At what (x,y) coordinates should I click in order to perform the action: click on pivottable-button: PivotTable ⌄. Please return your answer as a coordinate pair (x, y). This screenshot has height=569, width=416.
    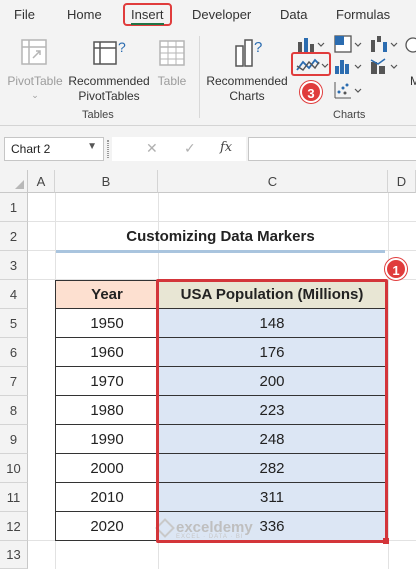
    Looking at the image, I should click on (35, 67).